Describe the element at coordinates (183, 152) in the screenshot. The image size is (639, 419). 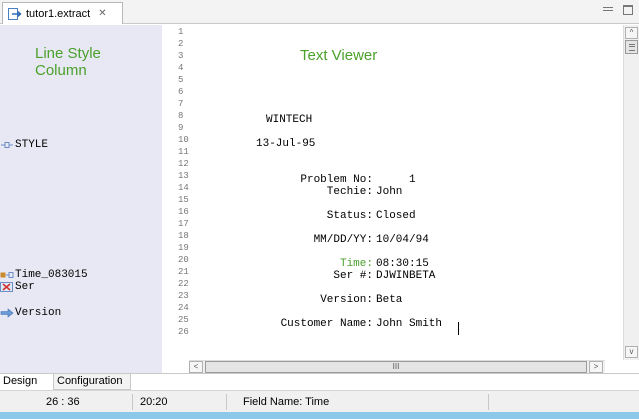
I see `line-number: 11` at that location.